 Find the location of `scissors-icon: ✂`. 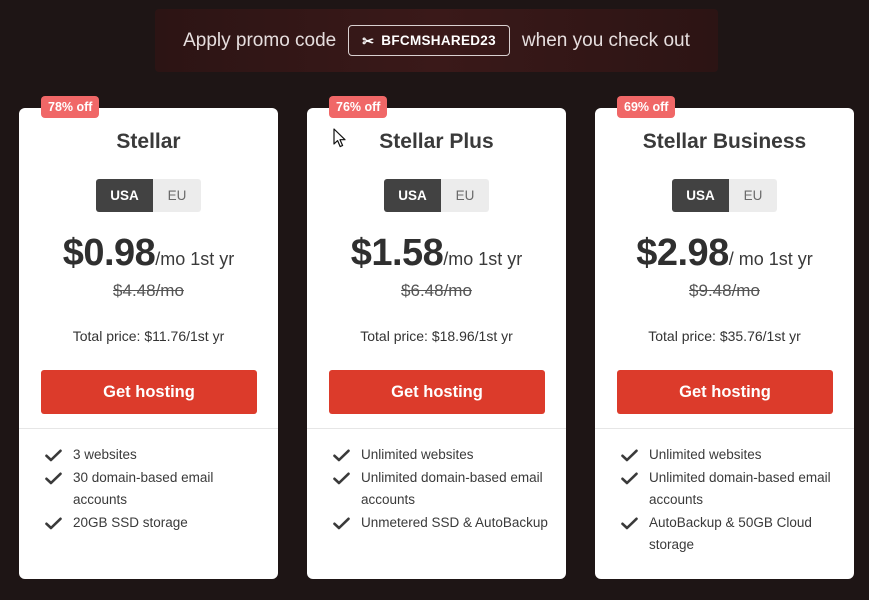

scissors-icon: ✂ is located at coordinates (368, 40).